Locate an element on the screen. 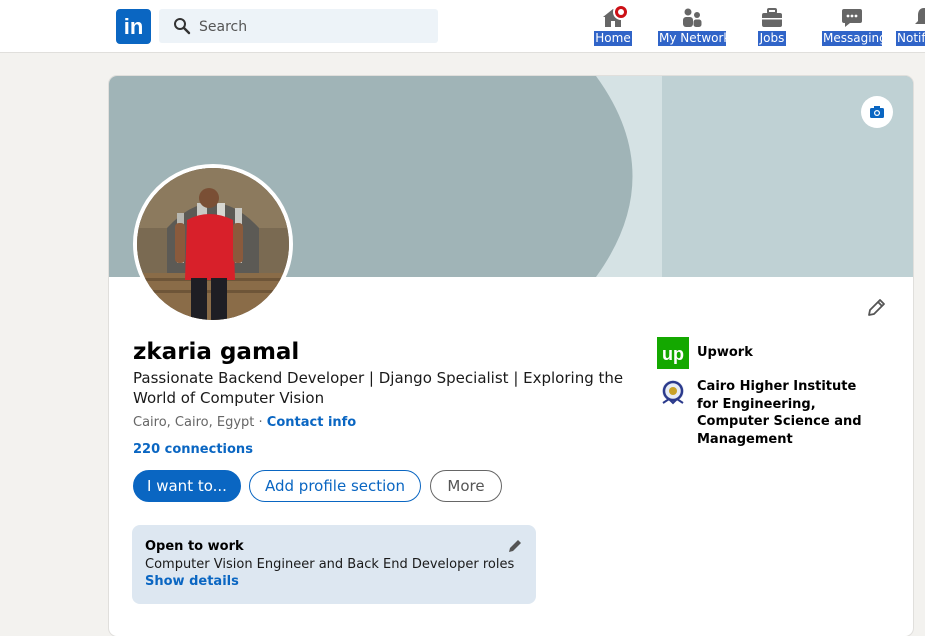  top-navigation-bar: in Home My Network Jobs is located at coordinates (462, 26).